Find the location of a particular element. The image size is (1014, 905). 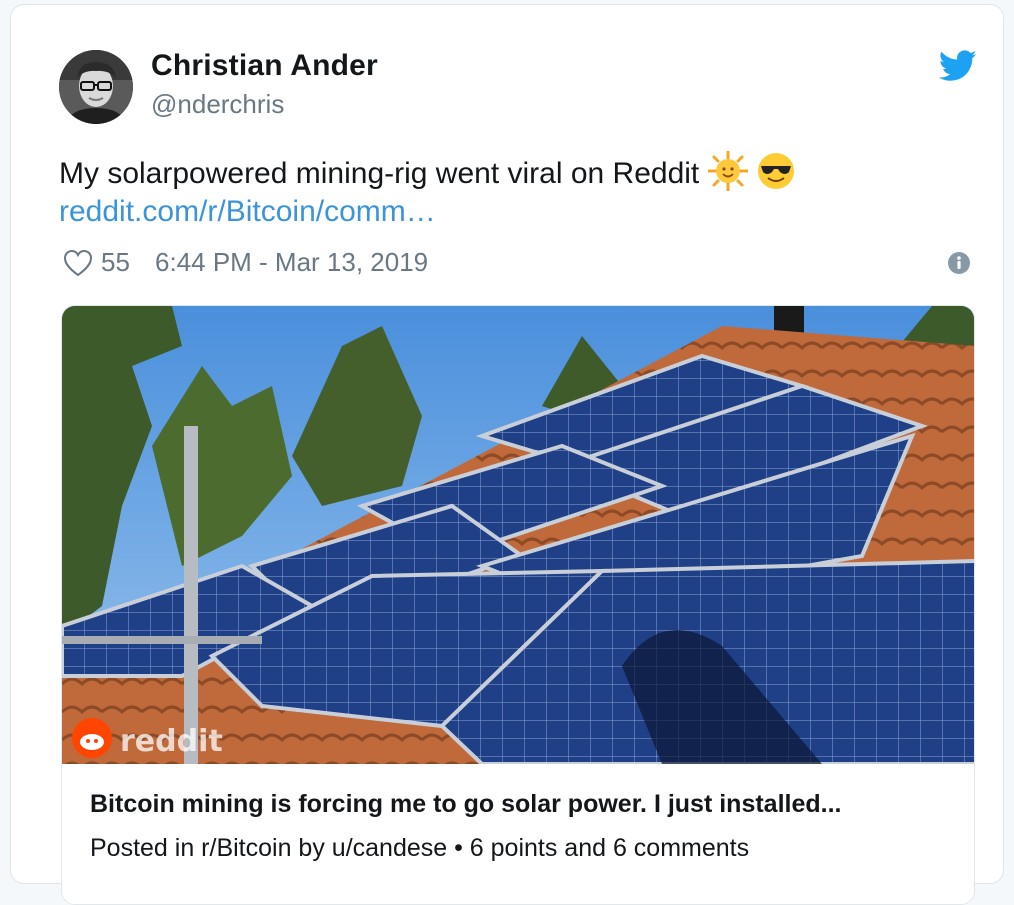

sun-with-face-emoji is located at coordinates (728, 171).